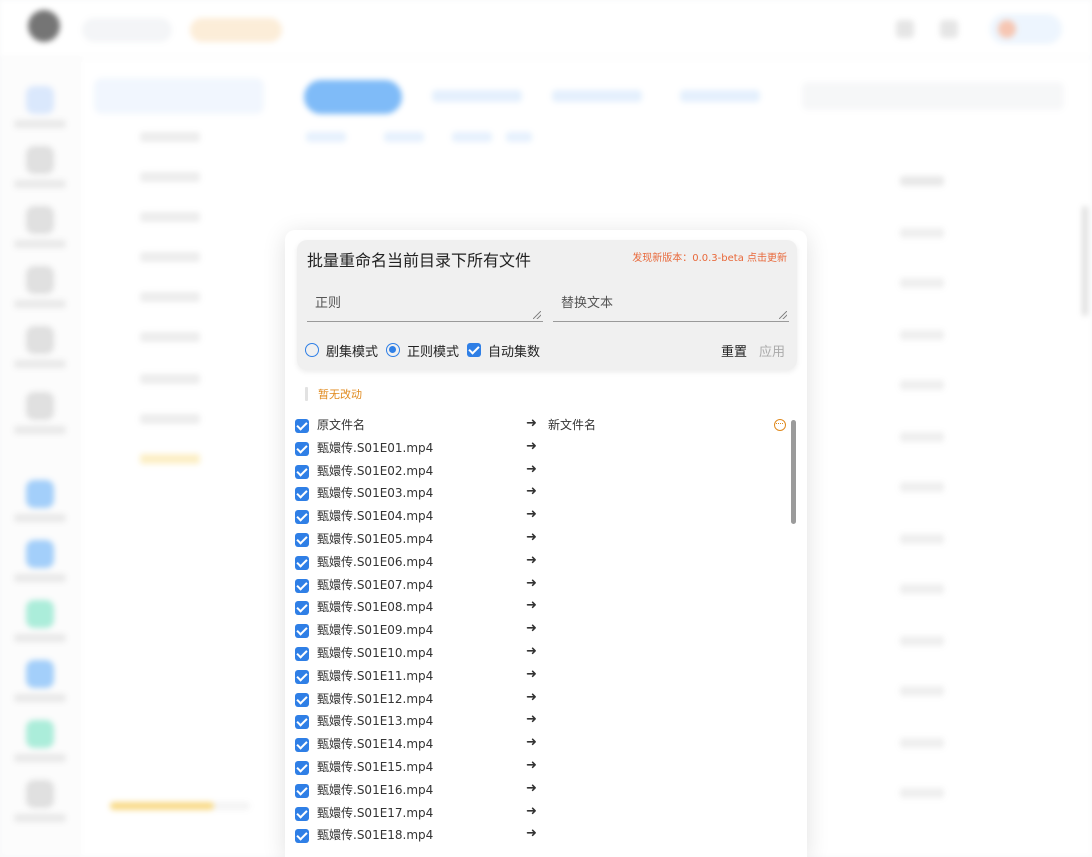 The image size is (1092, 857). I want to click on mode-options: 剧集模式 正则模式 自动集数, so click(426, 350).